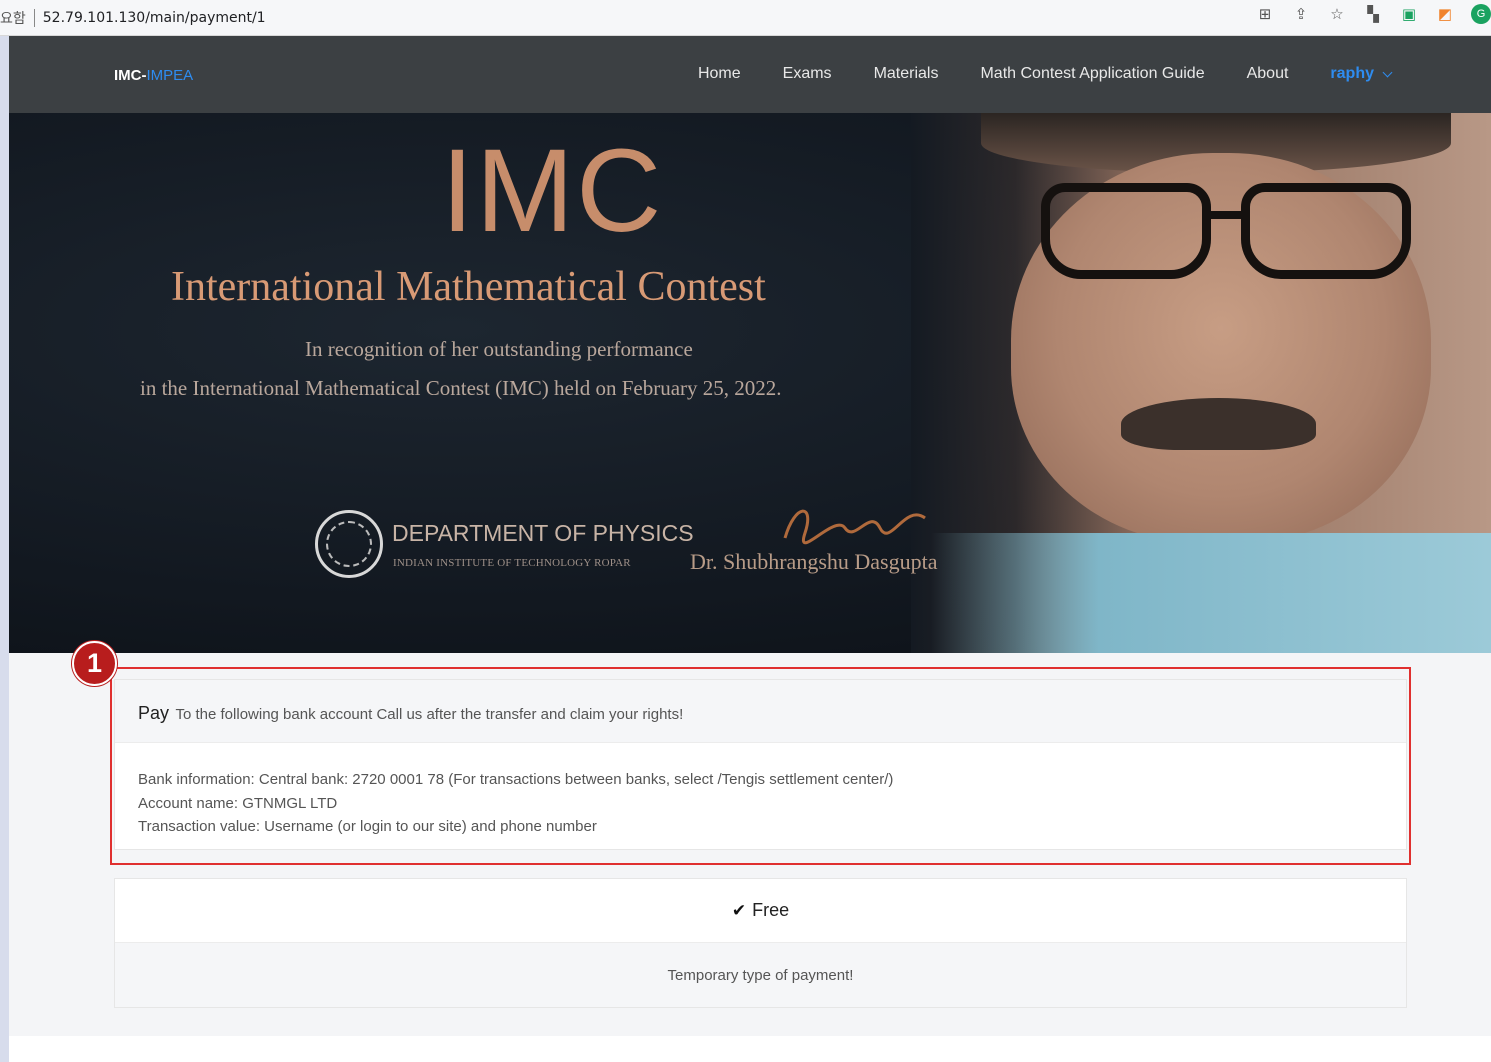  Describe the element at coordinates (94, 663) in the screenshot. I see `annotation-step-badge: 1` at that location.